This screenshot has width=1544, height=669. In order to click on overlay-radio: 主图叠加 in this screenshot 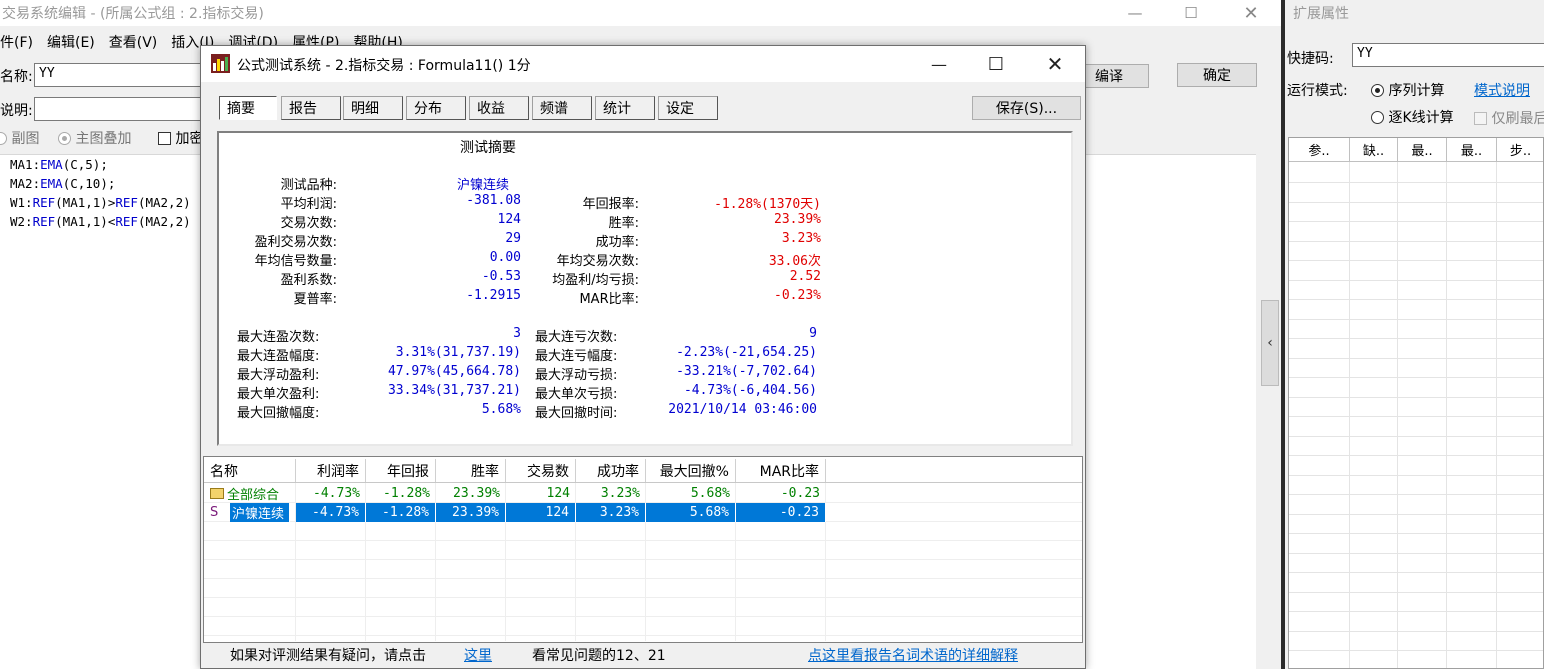, I will do `click(94, 138)`.